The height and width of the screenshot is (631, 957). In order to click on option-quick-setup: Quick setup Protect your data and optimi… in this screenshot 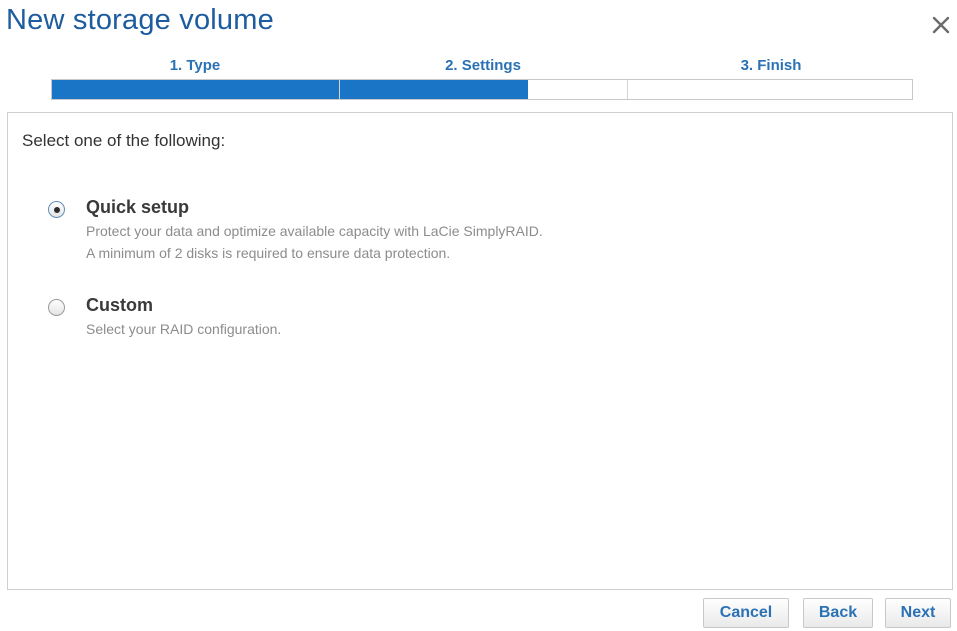, I will do `click(378, 230)`.